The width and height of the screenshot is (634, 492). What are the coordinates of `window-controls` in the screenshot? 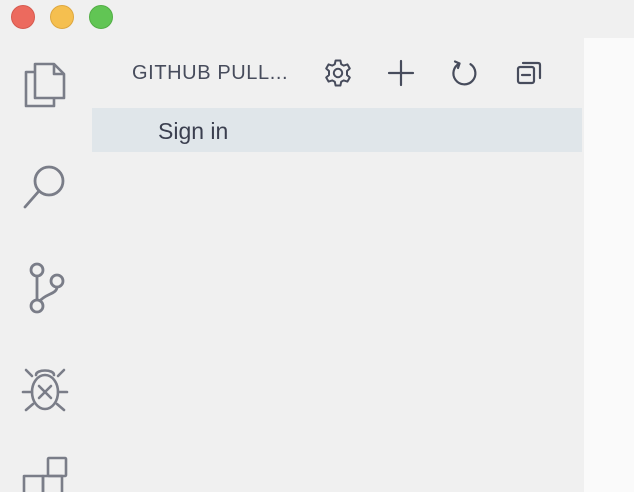 It's located at (62, 17).